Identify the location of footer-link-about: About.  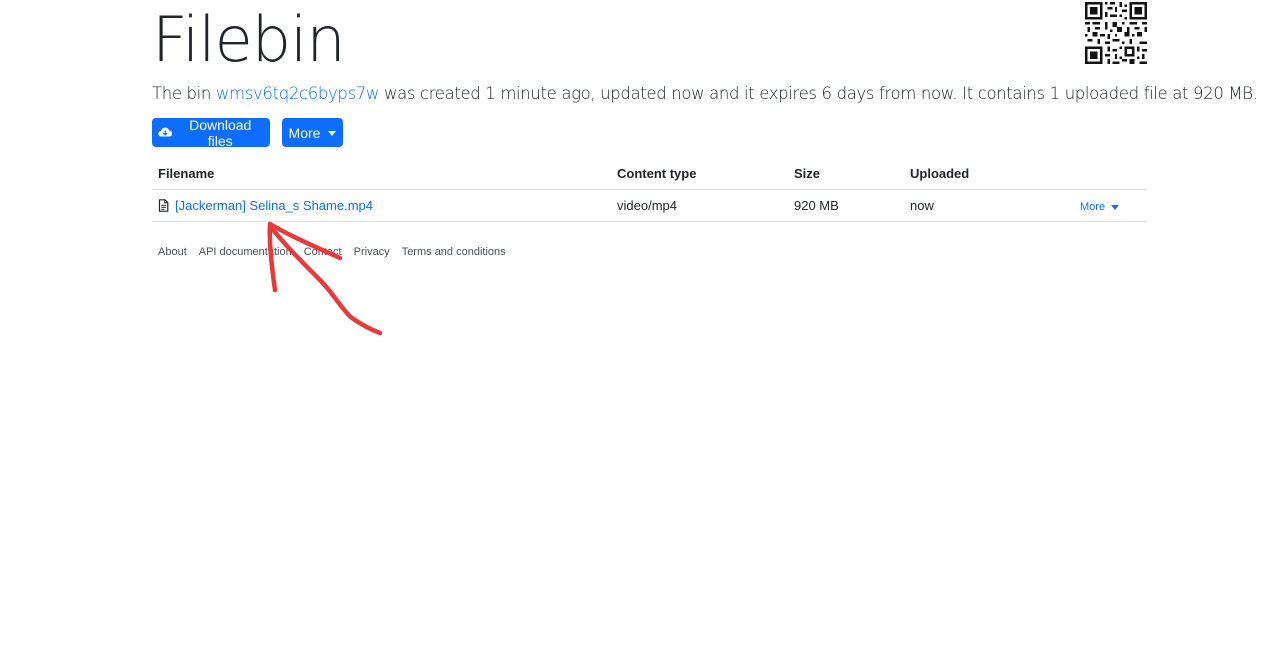
(172, 252).